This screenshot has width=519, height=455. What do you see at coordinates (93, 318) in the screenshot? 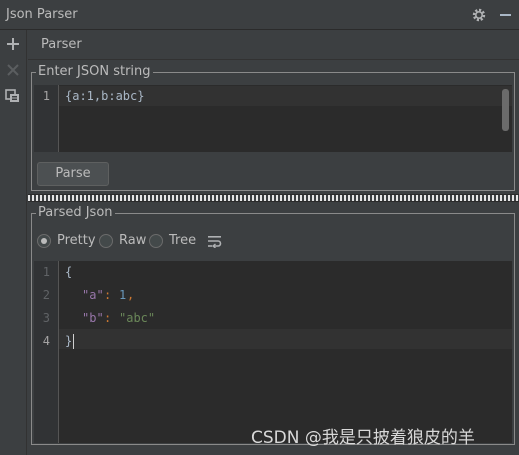
I see `code-key: "b"` at bounding box center [93, 318].